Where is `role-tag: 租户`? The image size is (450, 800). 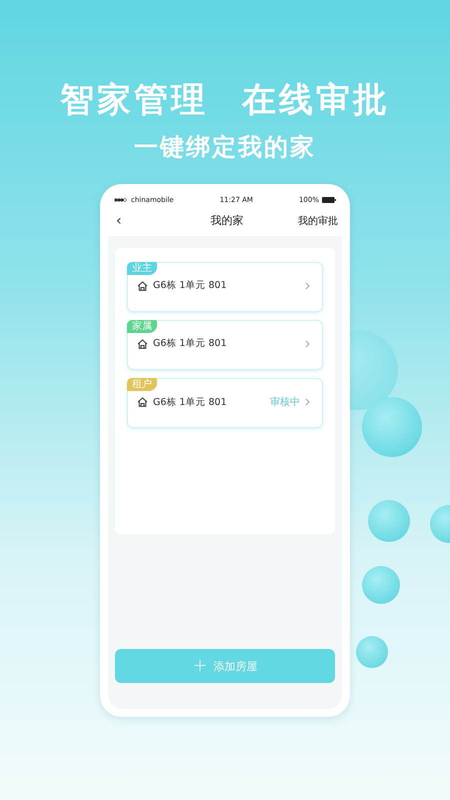 role-tag: 租户 is located at coordinates (142, 384).